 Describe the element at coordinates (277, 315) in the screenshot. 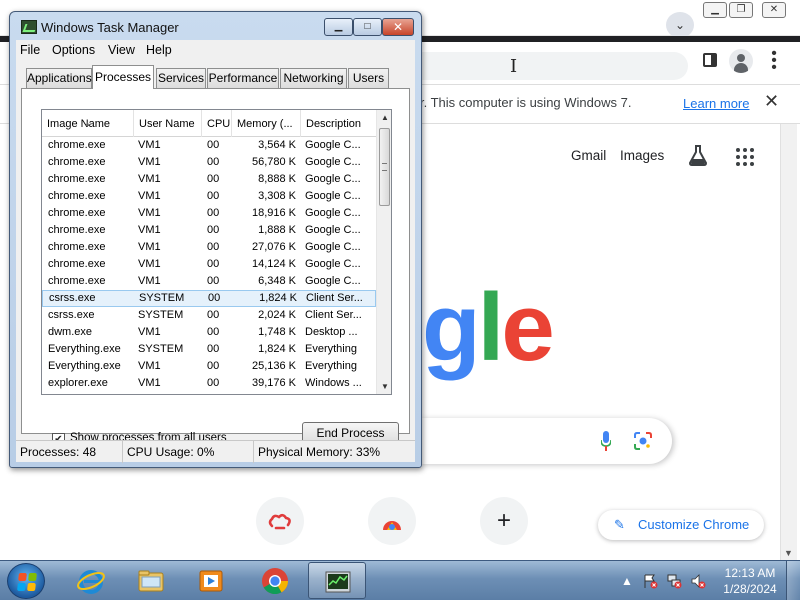

I see `cell-memory: 2,024 K` at that location.